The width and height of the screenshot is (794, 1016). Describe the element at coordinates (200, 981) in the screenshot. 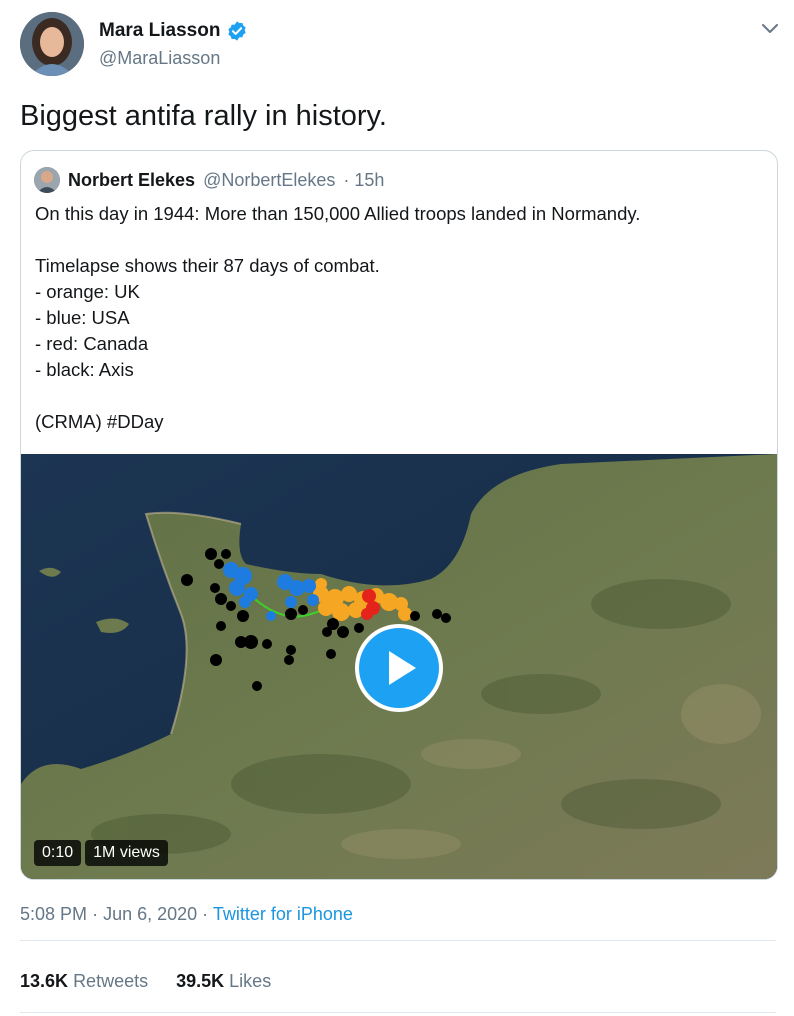

I see `likes-count: 39.5K` at that location.